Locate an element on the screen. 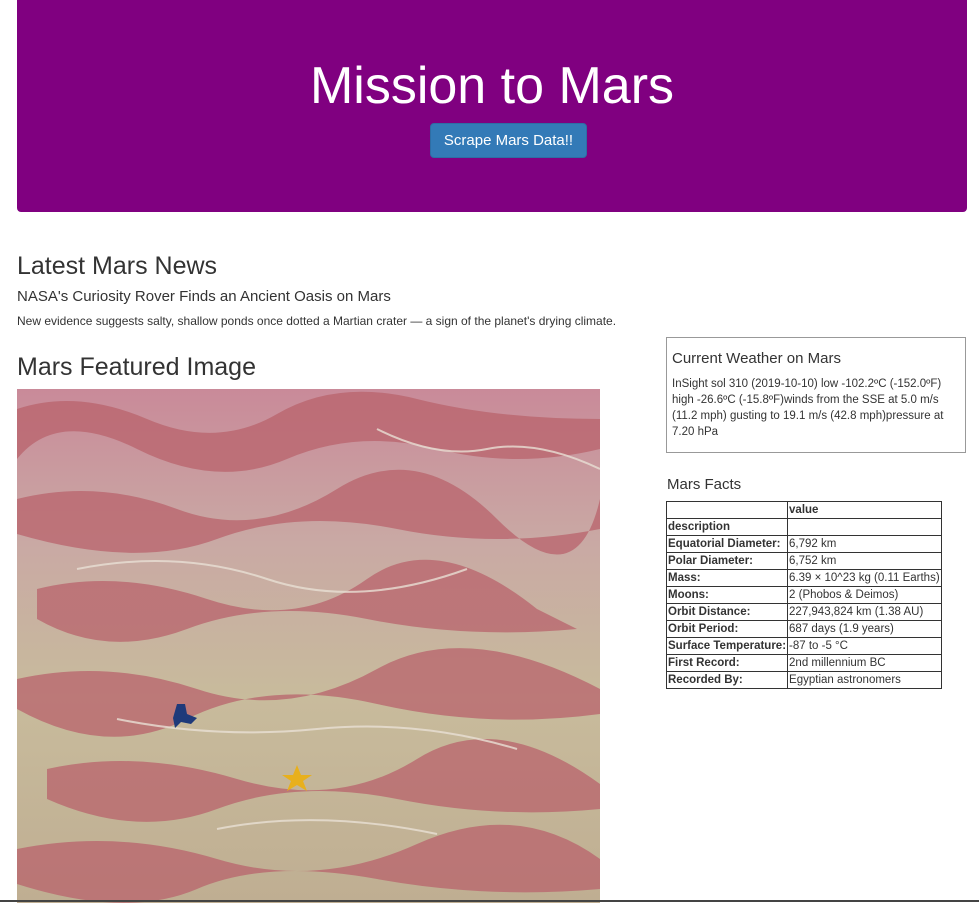 Image resolution: width=979 pixels, height=903 pixels. row-label: Orbit Distance: is located at coordinates (727, 612).